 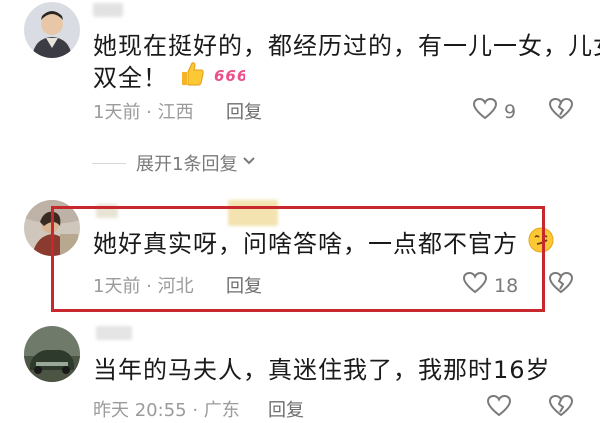 I want to click on expand-replies-button: 展开1条回复, so click(x=174, y=163).